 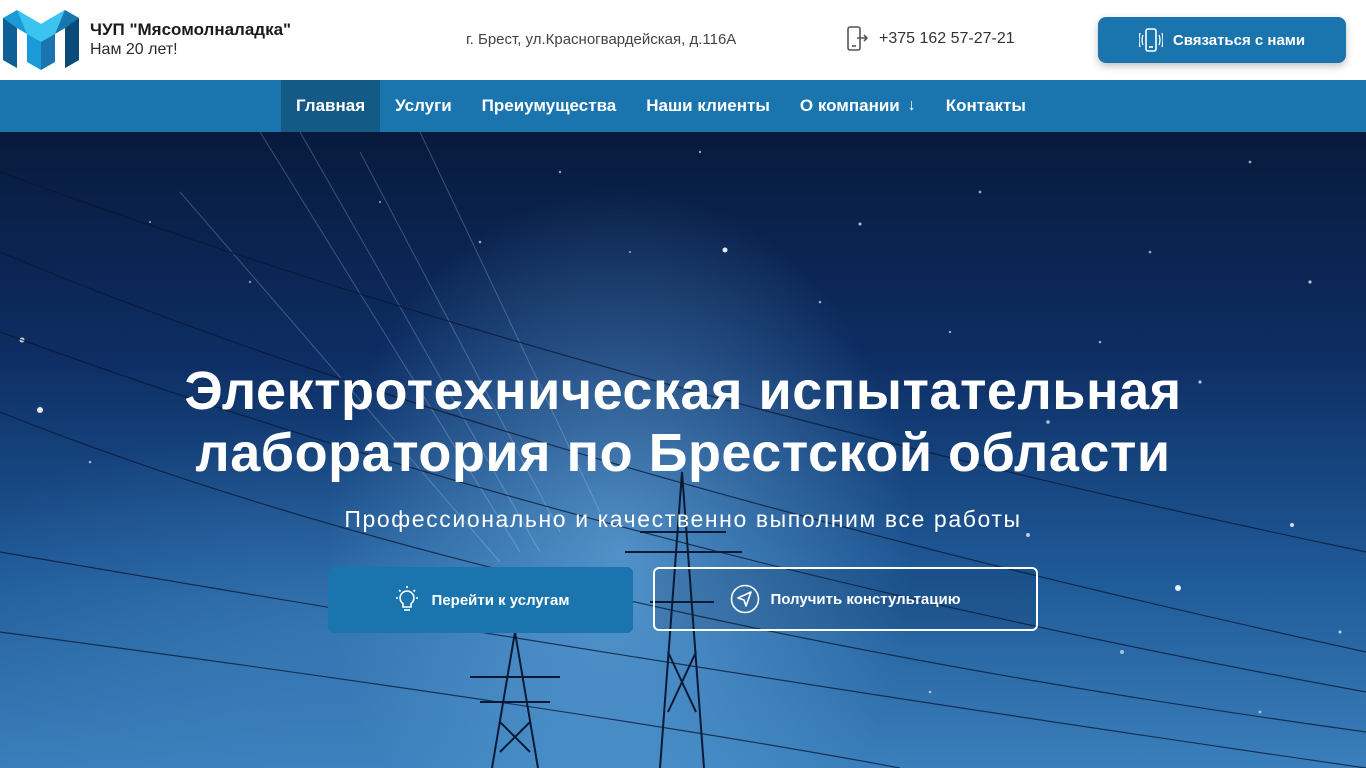 I want to click on go-to-services-label: Перейти к услугам, so click(x=500, y=600).